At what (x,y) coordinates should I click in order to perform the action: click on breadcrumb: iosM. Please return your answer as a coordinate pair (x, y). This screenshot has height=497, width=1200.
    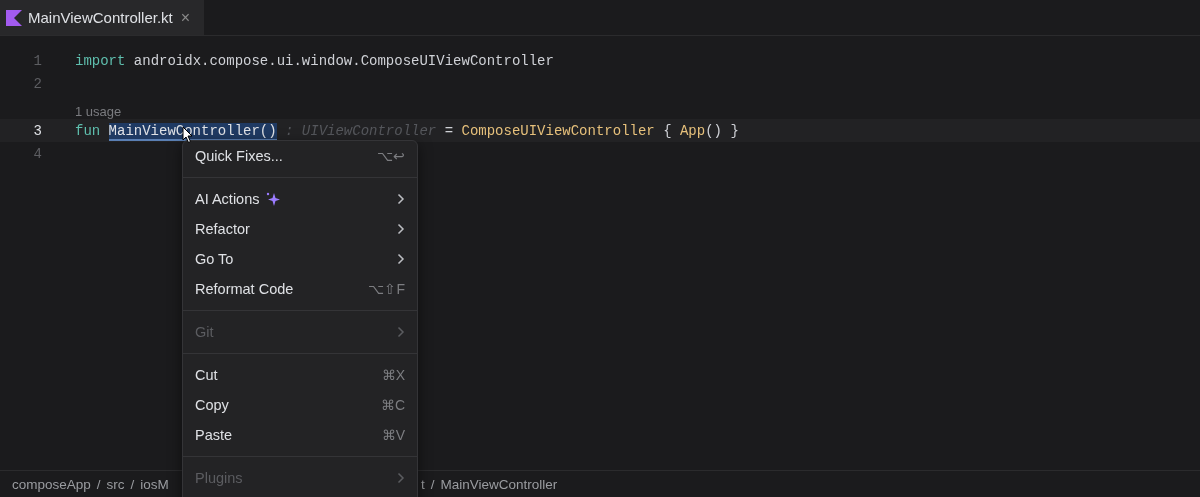
    Looking at the image, I should click on (154, 484).